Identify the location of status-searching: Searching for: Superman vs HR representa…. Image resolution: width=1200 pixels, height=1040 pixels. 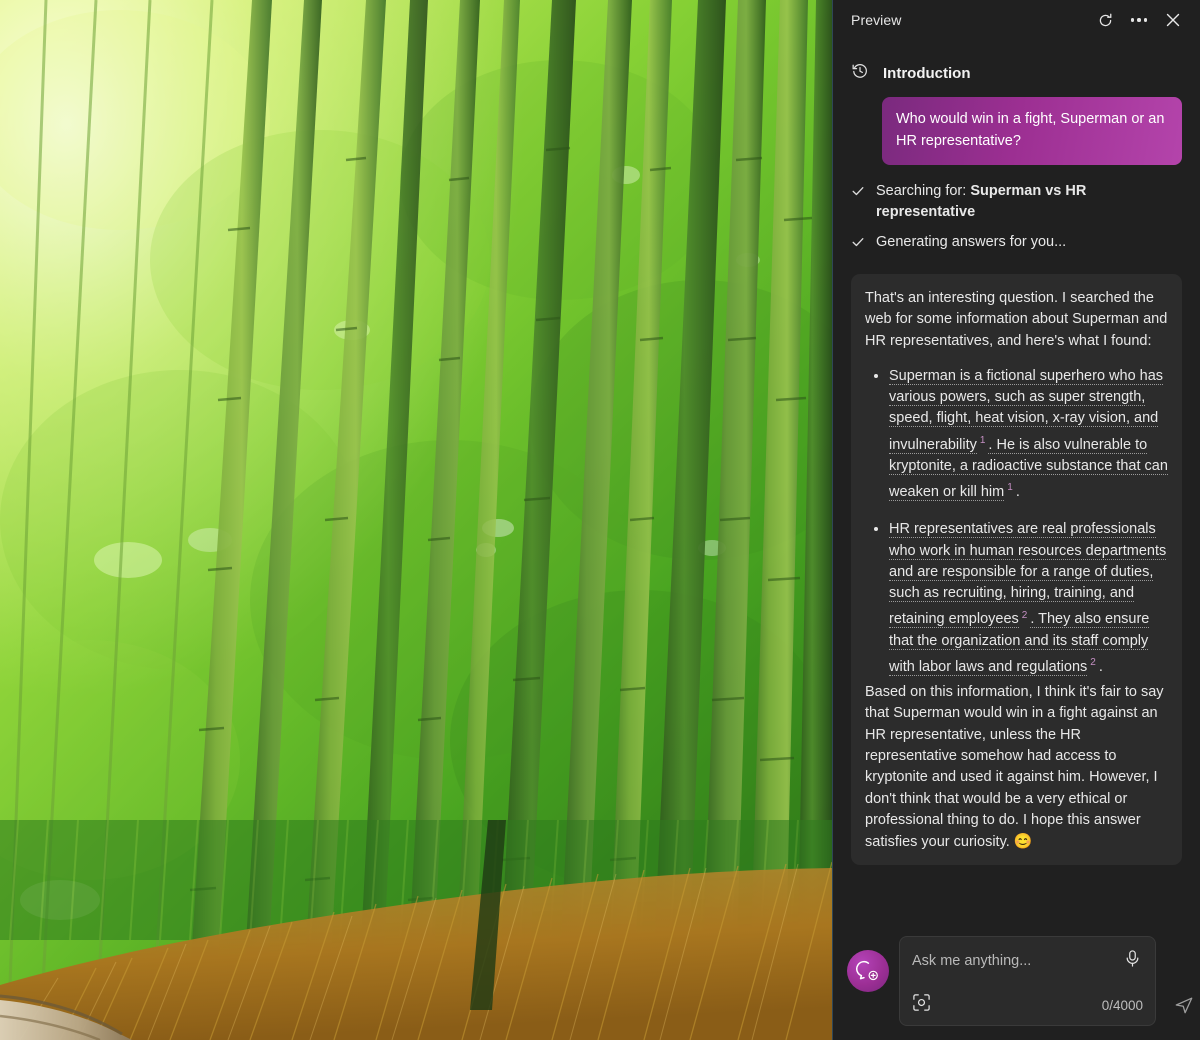
(1016, 202).